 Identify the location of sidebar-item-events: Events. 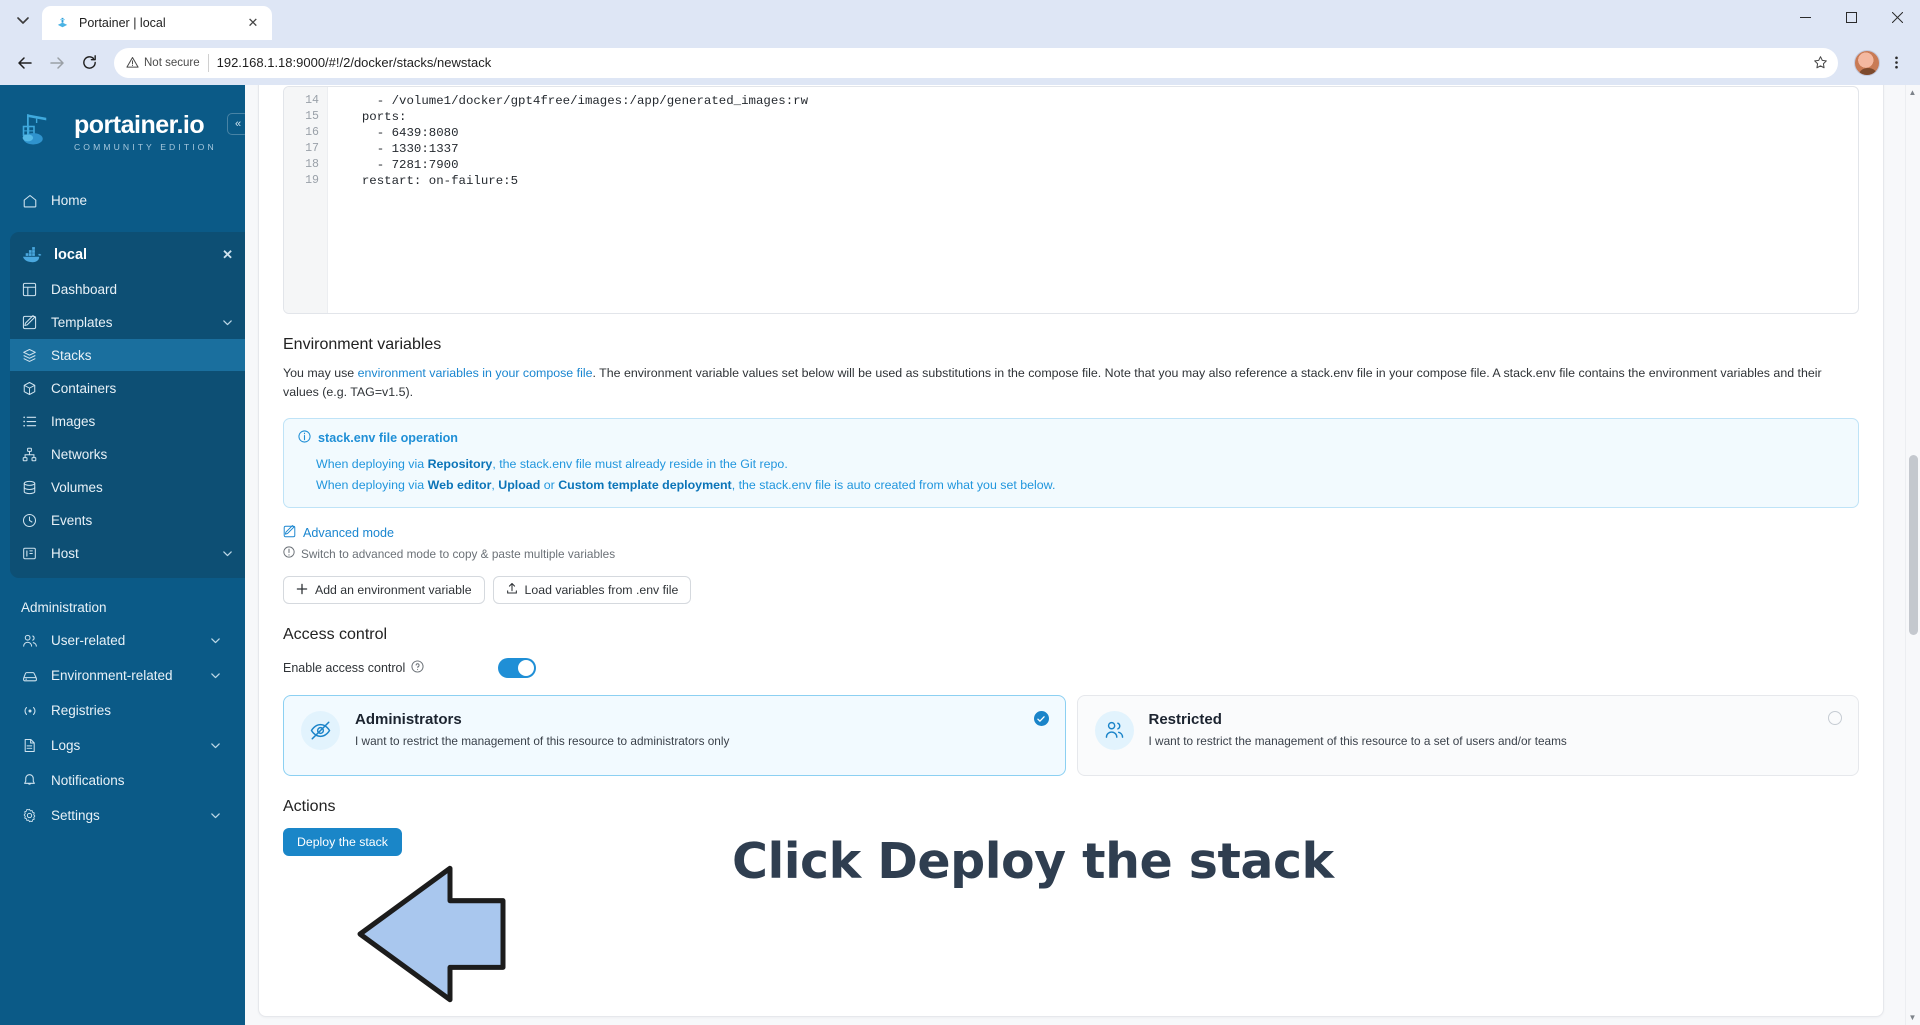
(127, 520).